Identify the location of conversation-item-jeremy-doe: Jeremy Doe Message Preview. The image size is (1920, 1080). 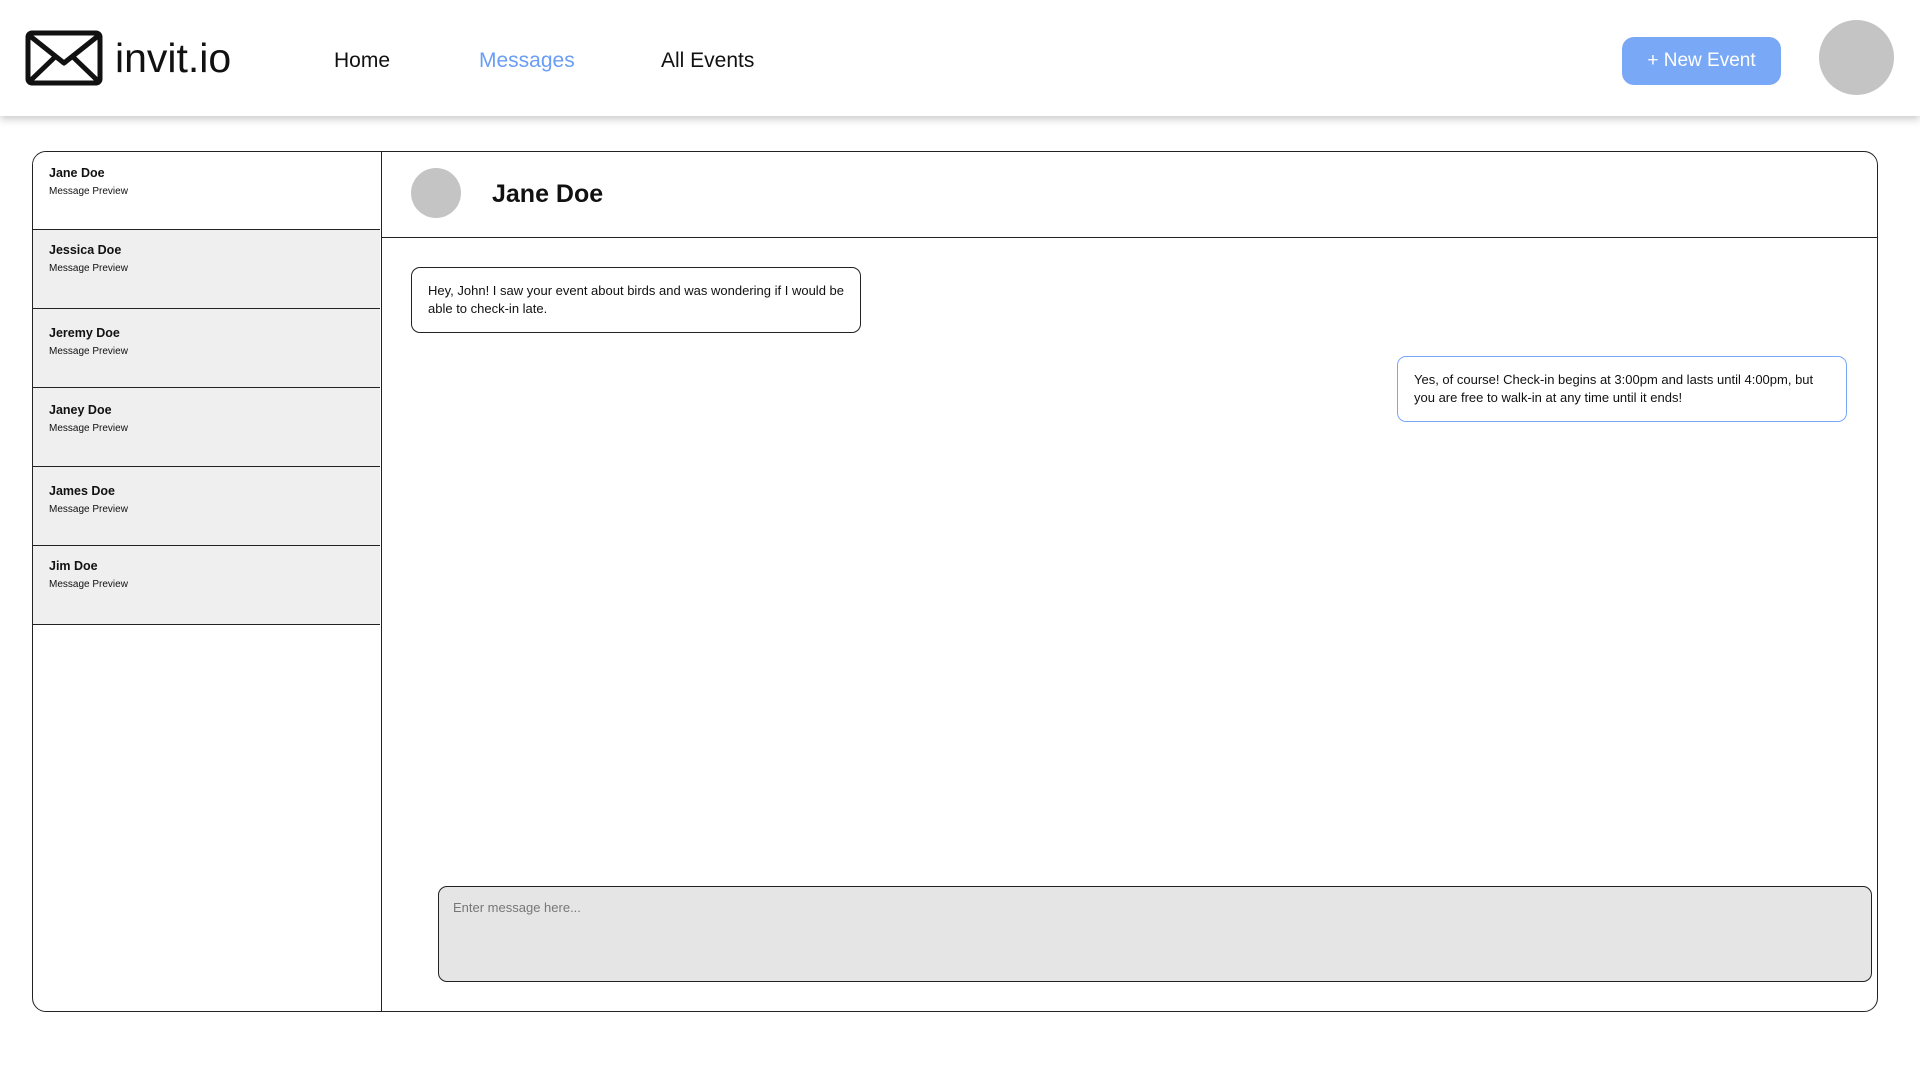
(206, 348).